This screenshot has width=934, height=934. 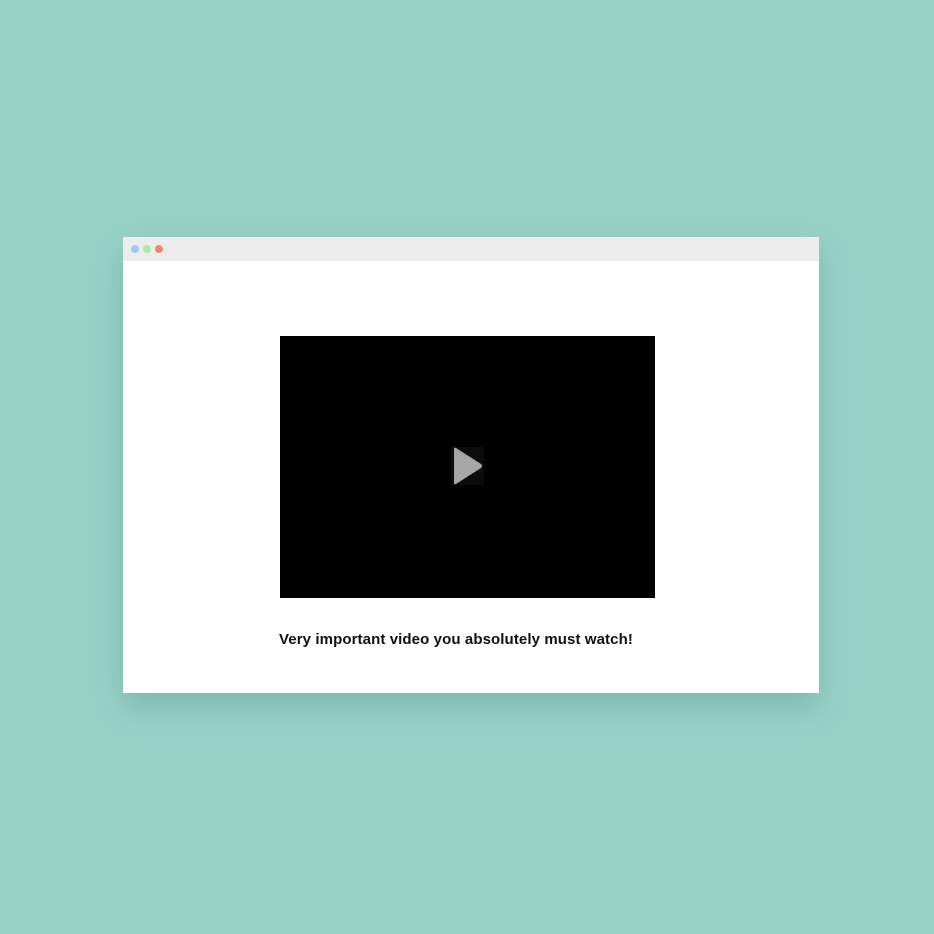 What do you see at coordinates (159, 249) in the screenshot?
I see `window-control-red` at bounding box center [159, 249].